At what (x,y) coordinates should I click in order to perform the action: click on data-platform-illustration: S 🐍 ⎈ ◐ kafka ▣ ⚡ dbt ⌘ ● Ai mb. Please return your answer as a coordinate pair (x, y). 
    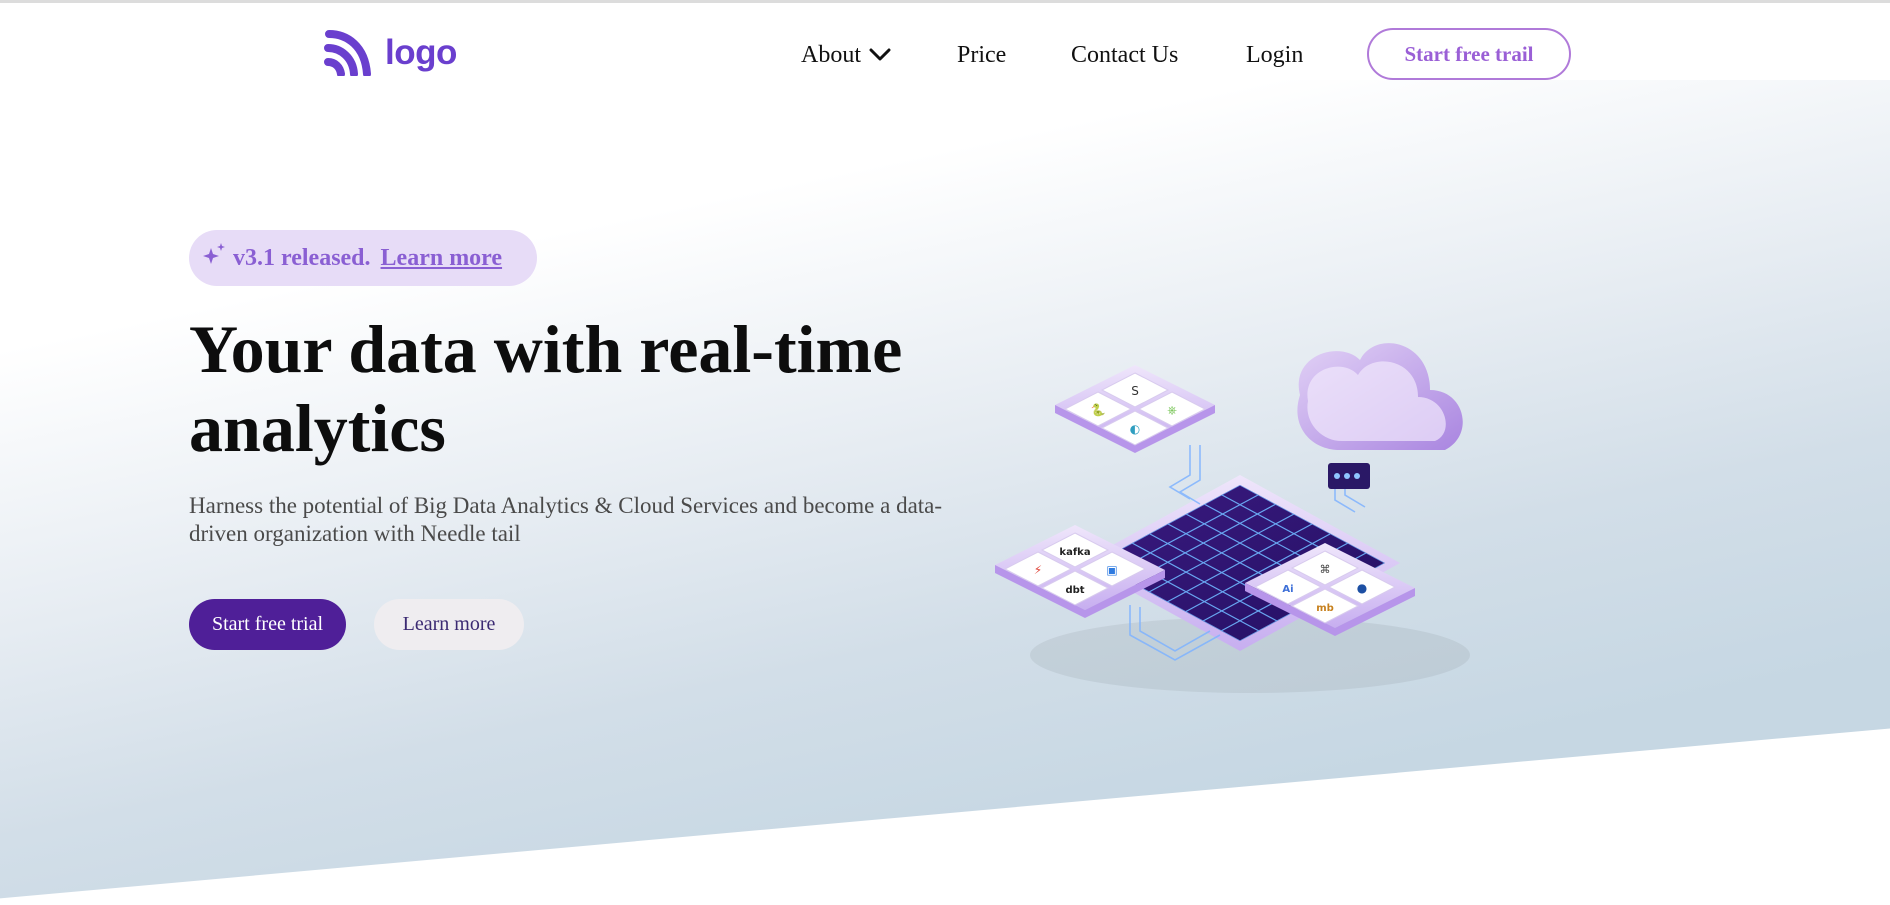
    Looking at the image, I should click on (1232, 518).